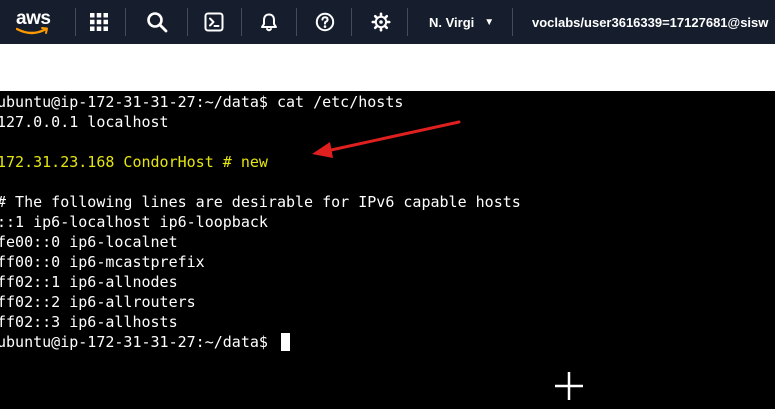  I want to click on aws-logo: aws, so click(34, 22).